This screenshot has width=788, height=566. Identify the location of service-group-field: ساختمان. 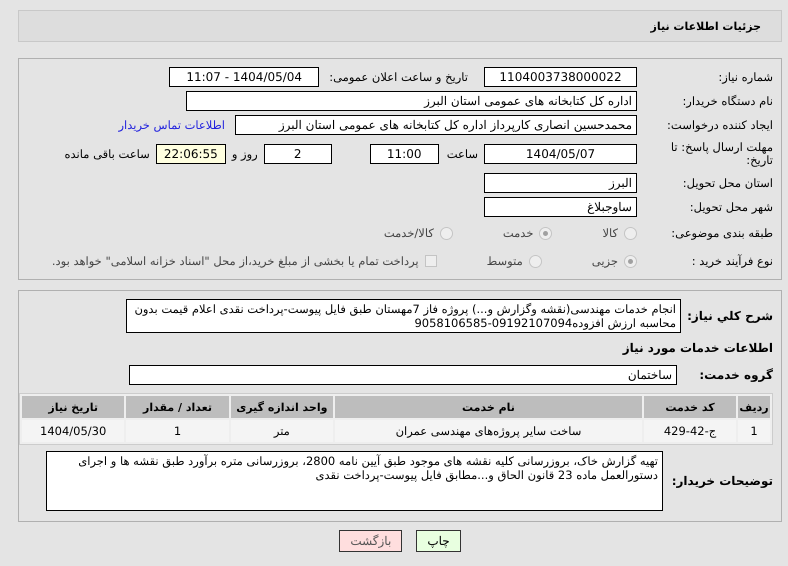
(403, 375).